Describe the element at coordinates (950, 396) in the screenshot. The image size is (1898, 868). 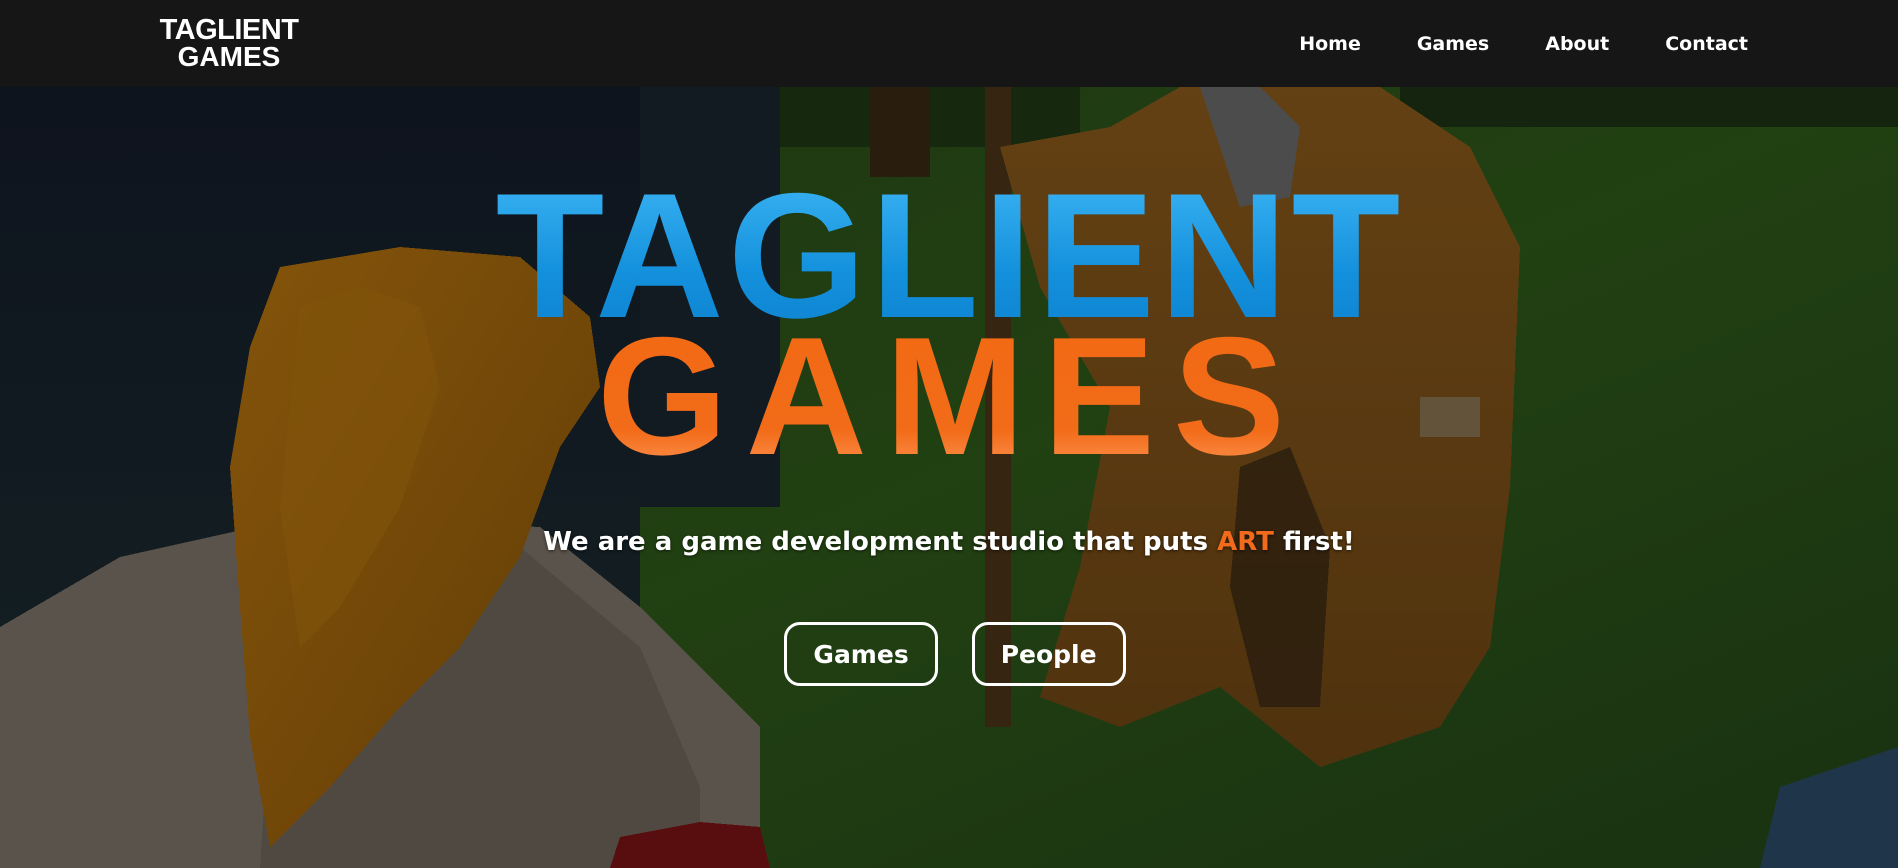
I see `hero-logo-games: GAMES` at that location.